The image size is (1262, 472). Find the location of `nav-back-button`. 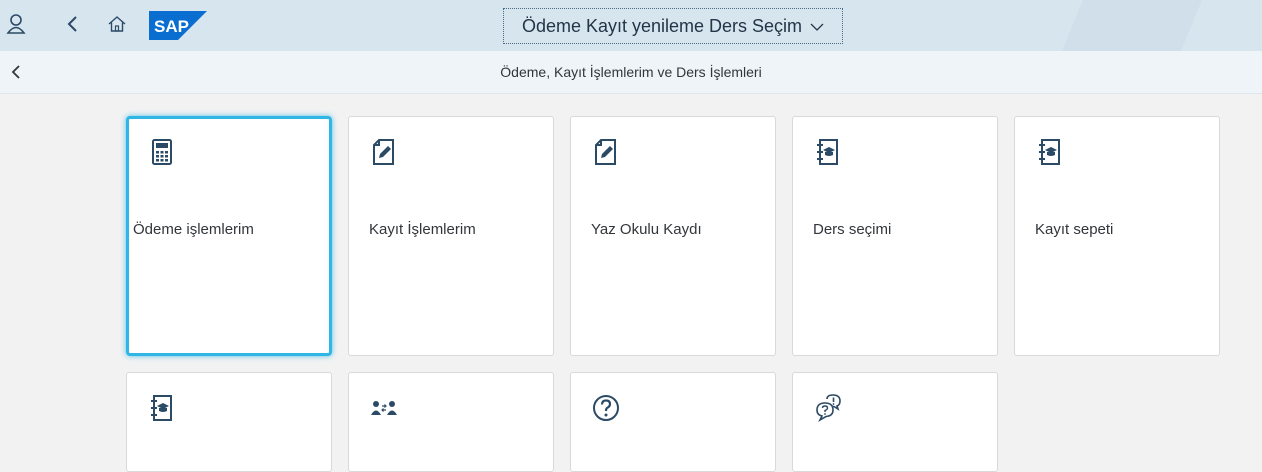

nav-back-button is located at coordinates (16, 72).